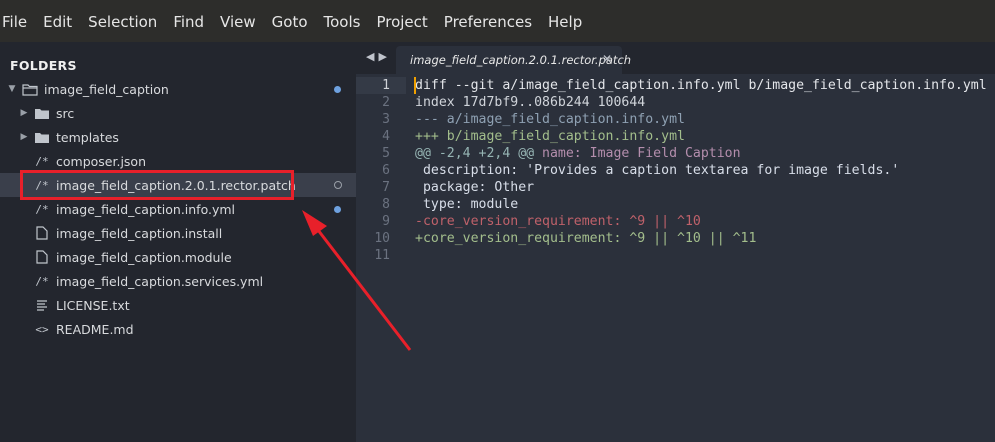 The height and width of the screenshot is (442, 995). What do you see at coordinates (290, 21) in the screenshot?
I see `menu-goto: Goto` at bounding box center [290, 21].